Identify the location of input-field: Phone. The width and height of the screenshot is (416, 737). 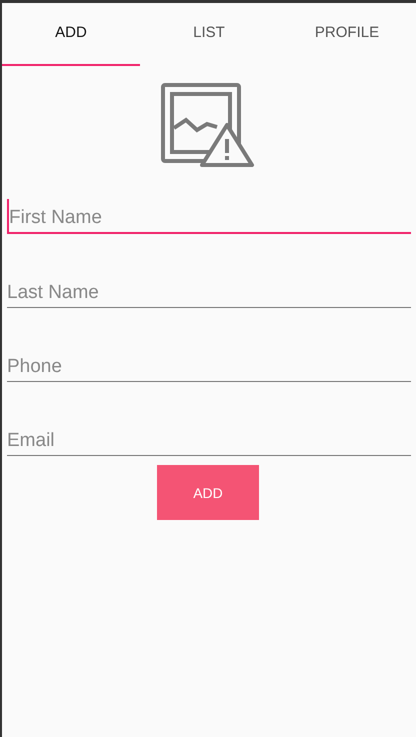
(209, 365).